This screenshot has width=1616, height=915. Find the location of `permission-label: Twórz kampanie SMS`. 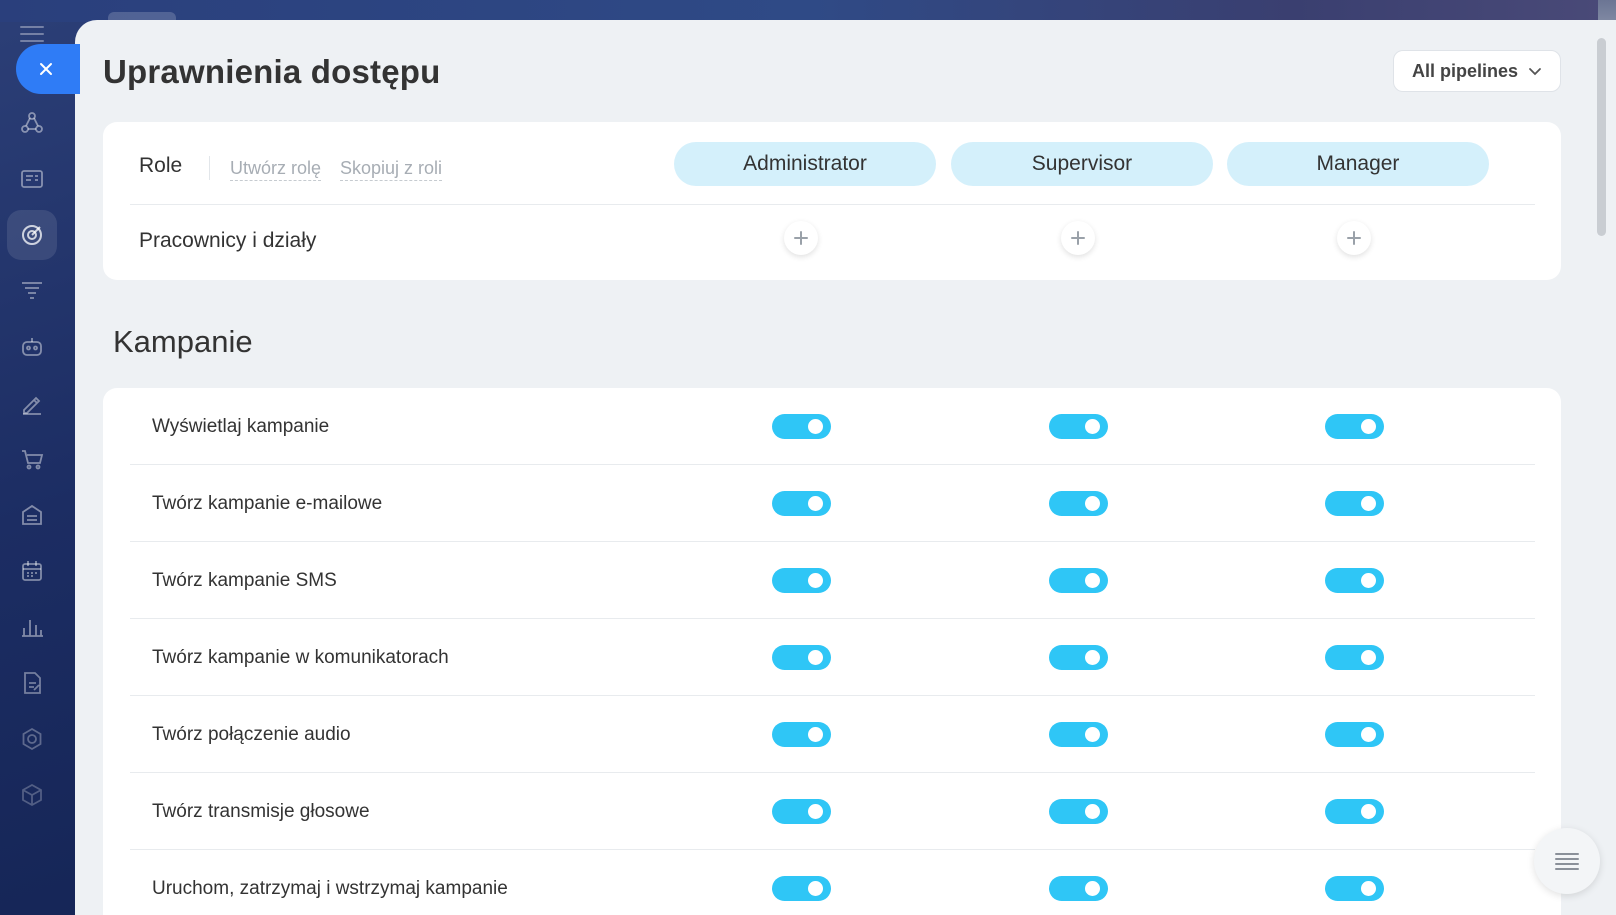

permission-label: Twórz kampanie SMS is located at coordinates (244, 580).